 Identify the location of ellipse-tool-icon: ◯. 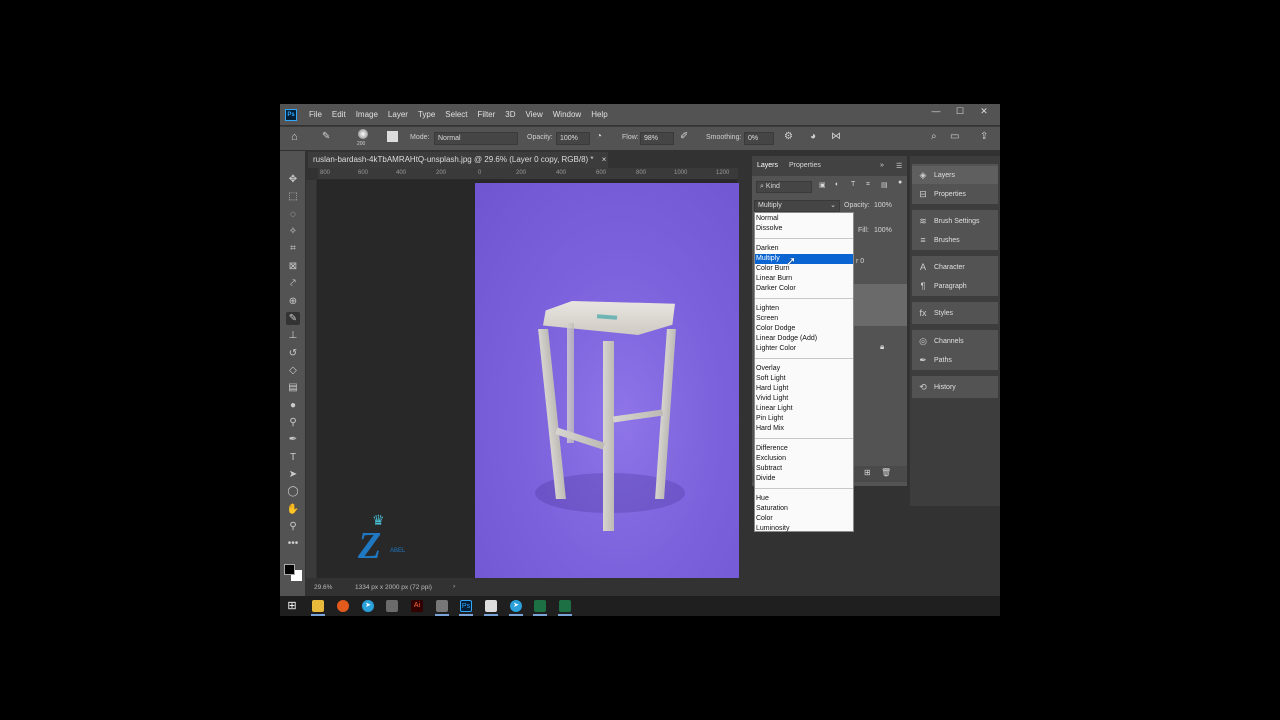
(293, 491).